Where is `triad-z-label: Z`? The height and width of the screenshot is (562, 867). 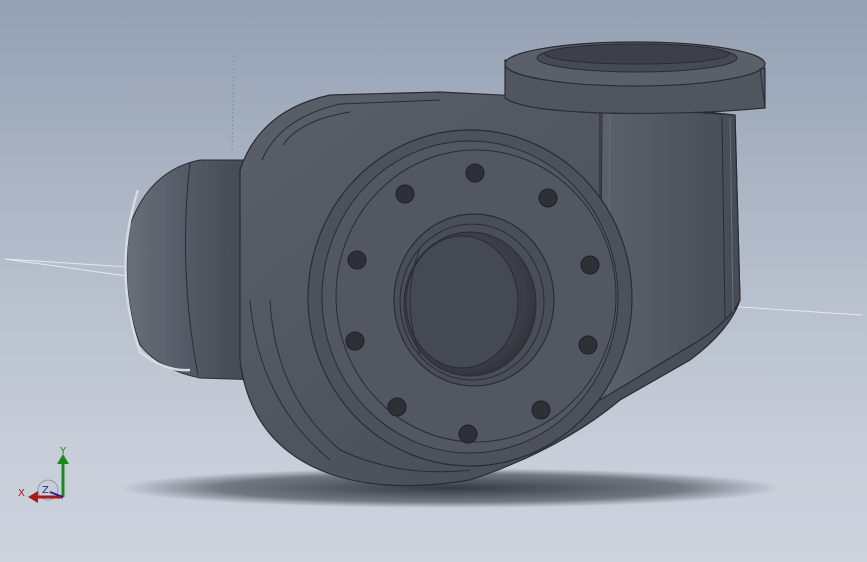
triad-z-label: Z is located at coordinates (45, 490).